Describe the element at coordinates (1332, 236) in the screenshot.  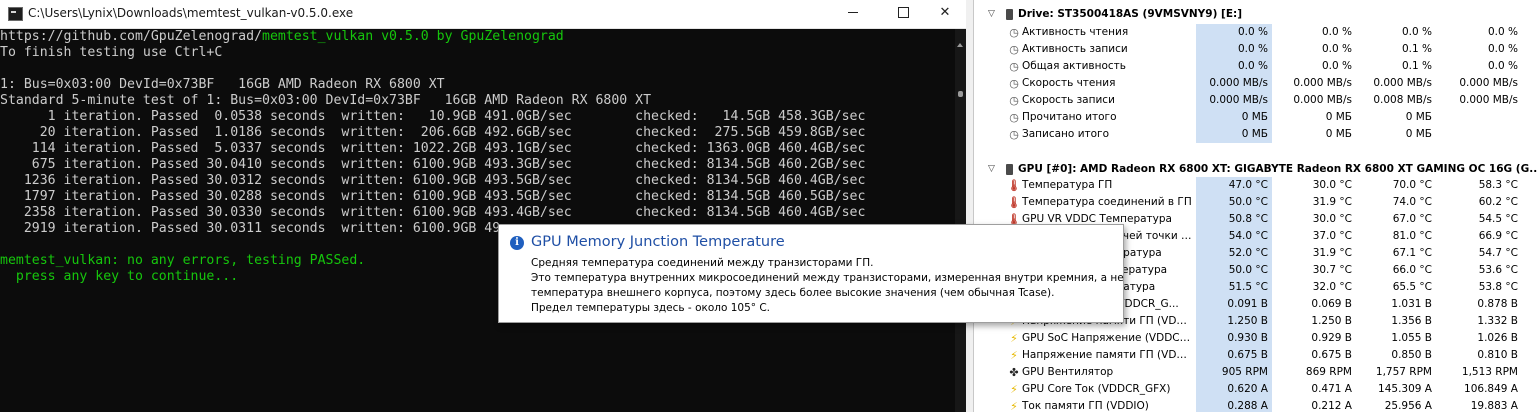
I see `min-value: 37.0 °C` at that location.